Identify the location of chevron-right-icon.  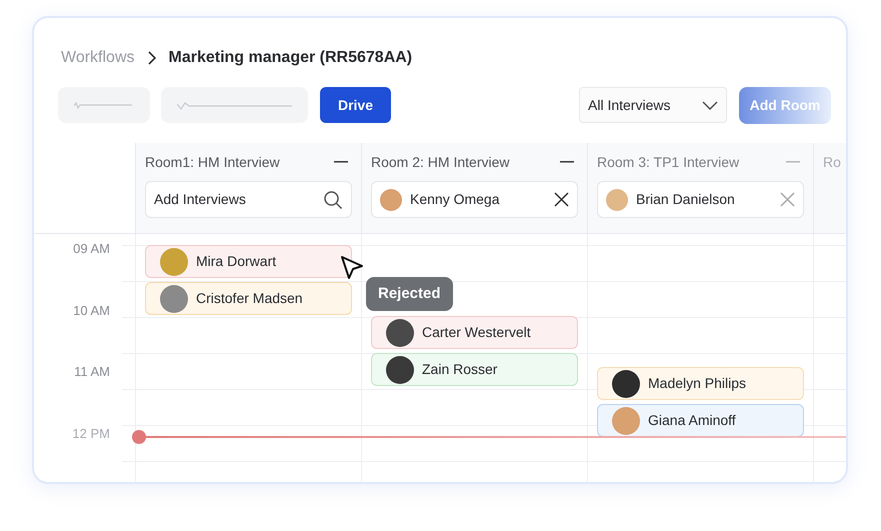
(151, 58).